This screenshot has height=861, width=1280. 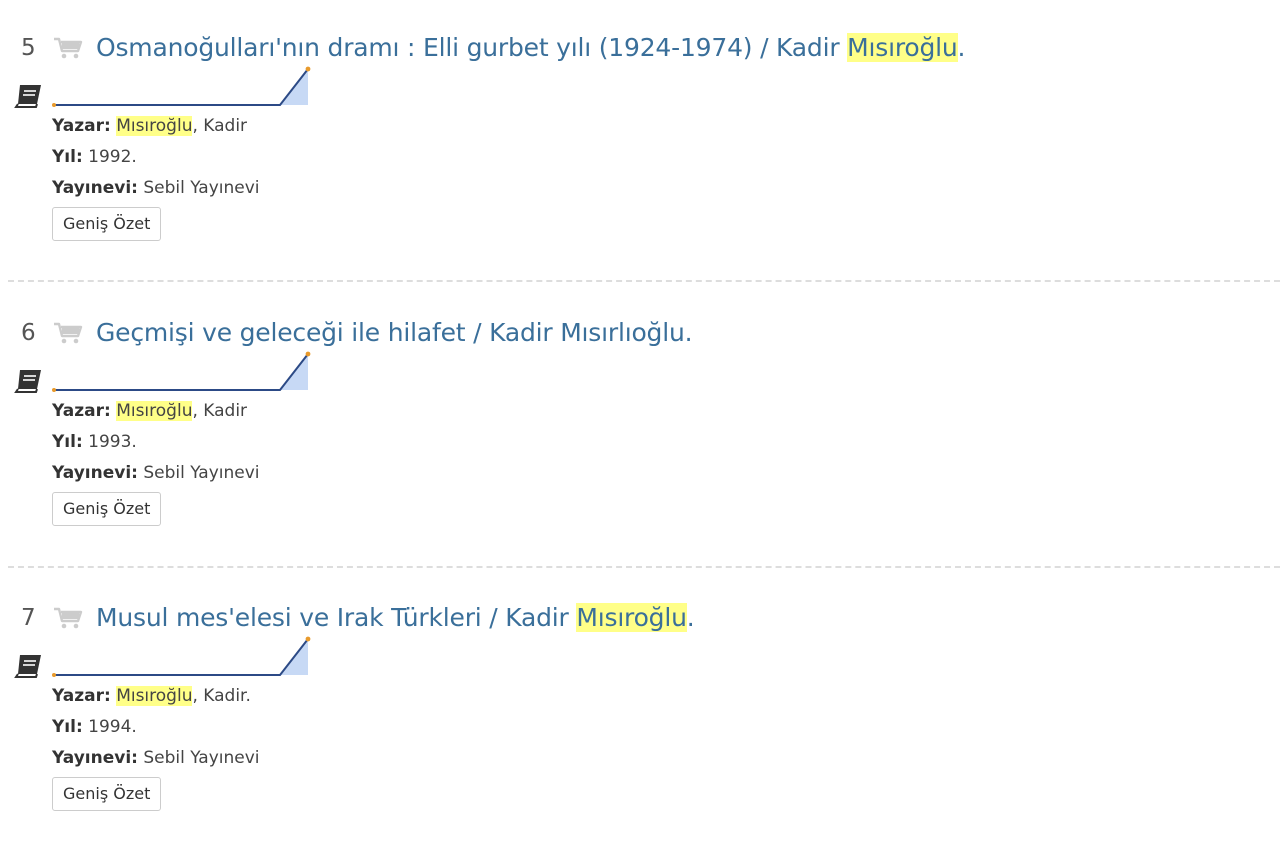 What do you see at coordinates (94, 157) in the screenshot?
I see `year-line: Yıl: 1992.` at bounding box center [94, 157].